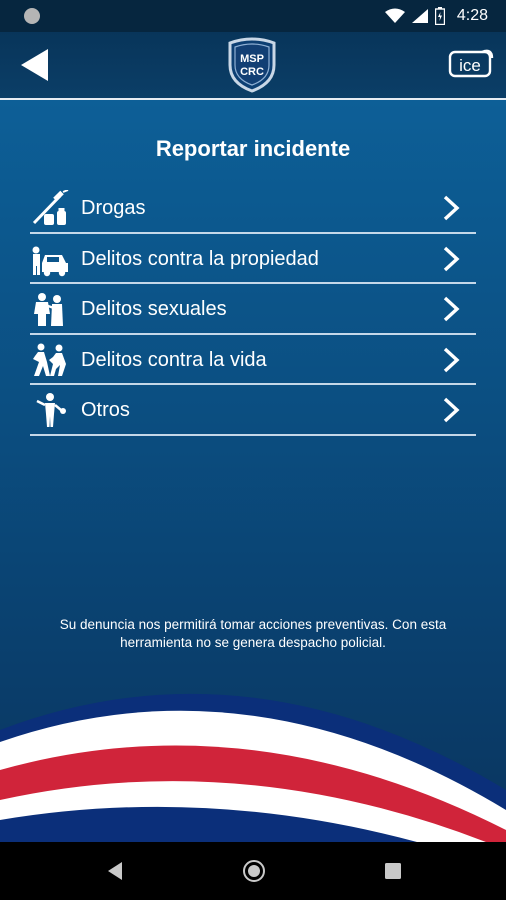 This screenshot has width=506, height=900. What do you see at coordinates (51, 410) in the screenshot?
I see `other-icon` at bounding box center [51, 410].